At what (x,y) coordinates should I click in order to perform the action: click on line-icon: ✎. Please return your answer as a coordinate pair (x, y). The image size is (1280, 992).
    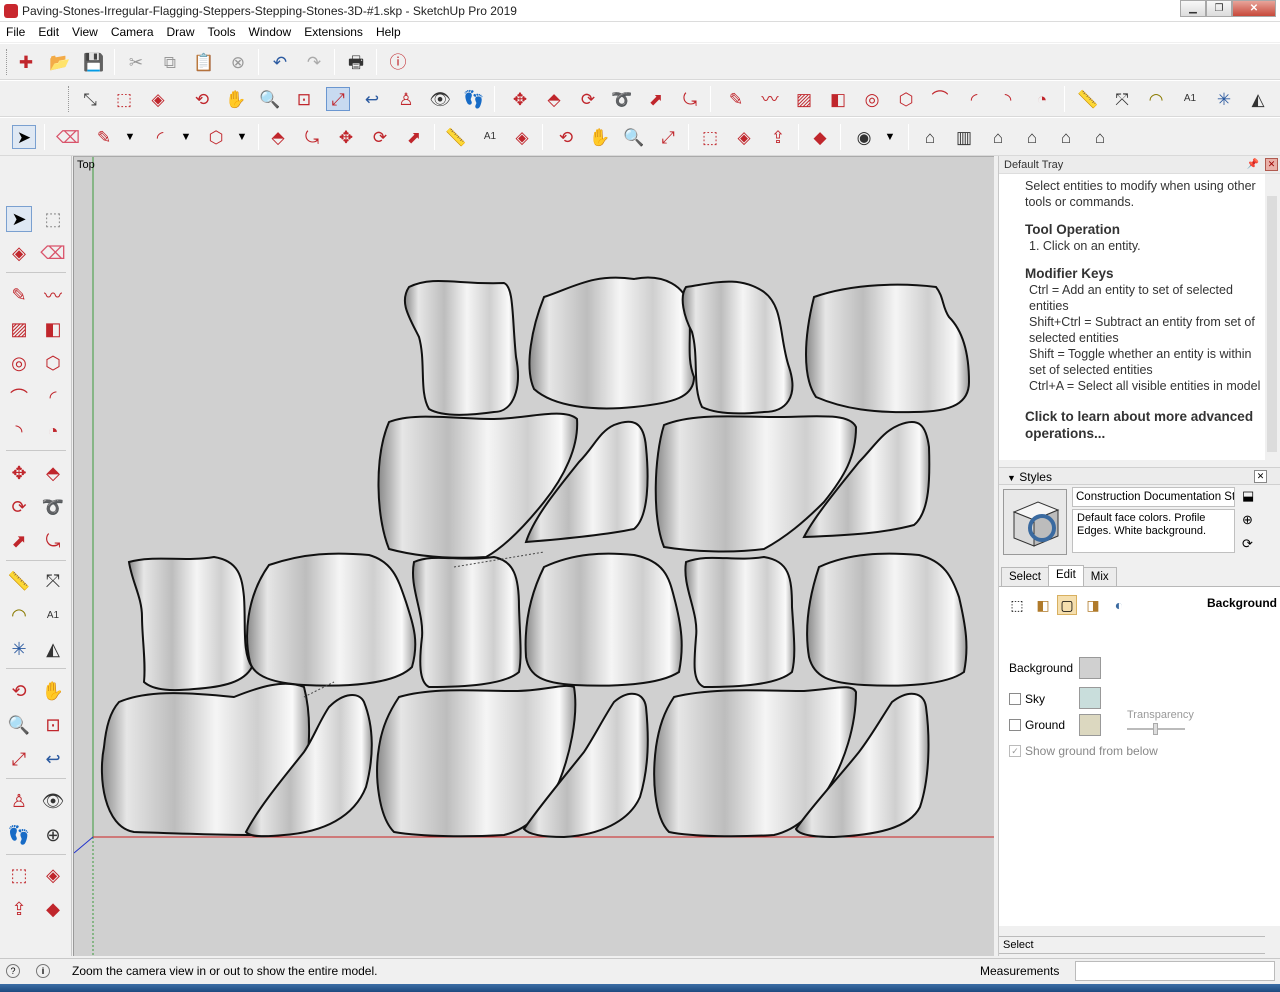
    Looking at the image, I should click on (19, 295).